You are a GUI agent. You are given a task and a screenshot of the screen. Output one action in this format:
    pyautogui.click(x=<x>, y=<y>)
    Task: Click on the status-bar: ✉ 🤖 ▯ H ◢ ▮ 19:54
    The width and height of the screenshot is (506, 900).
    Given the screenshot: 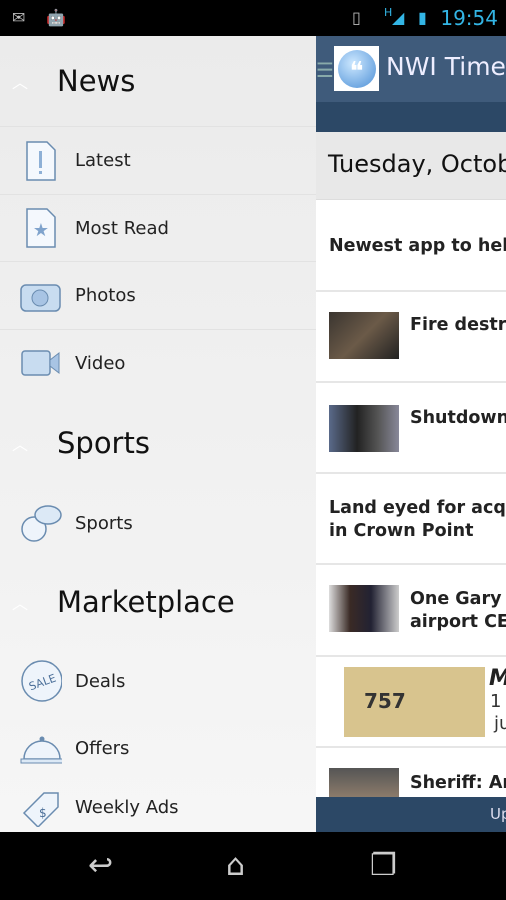 What is the action you would take?
    pyautogui.click(x=253, y=18)
    